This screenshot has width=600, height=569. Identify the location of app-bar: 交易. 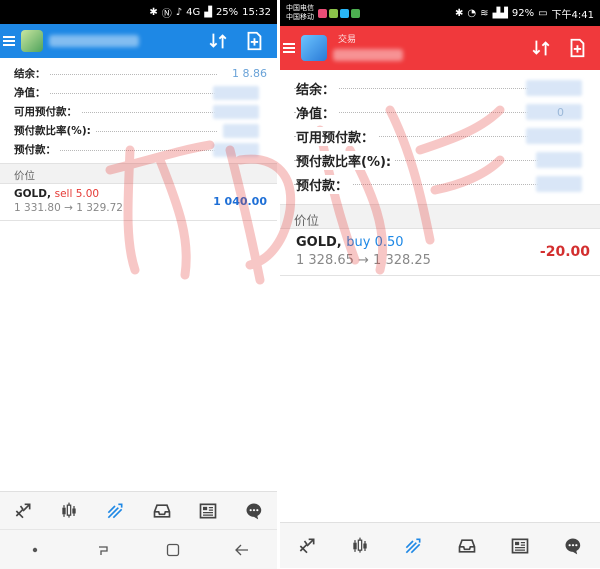
(440, 48).